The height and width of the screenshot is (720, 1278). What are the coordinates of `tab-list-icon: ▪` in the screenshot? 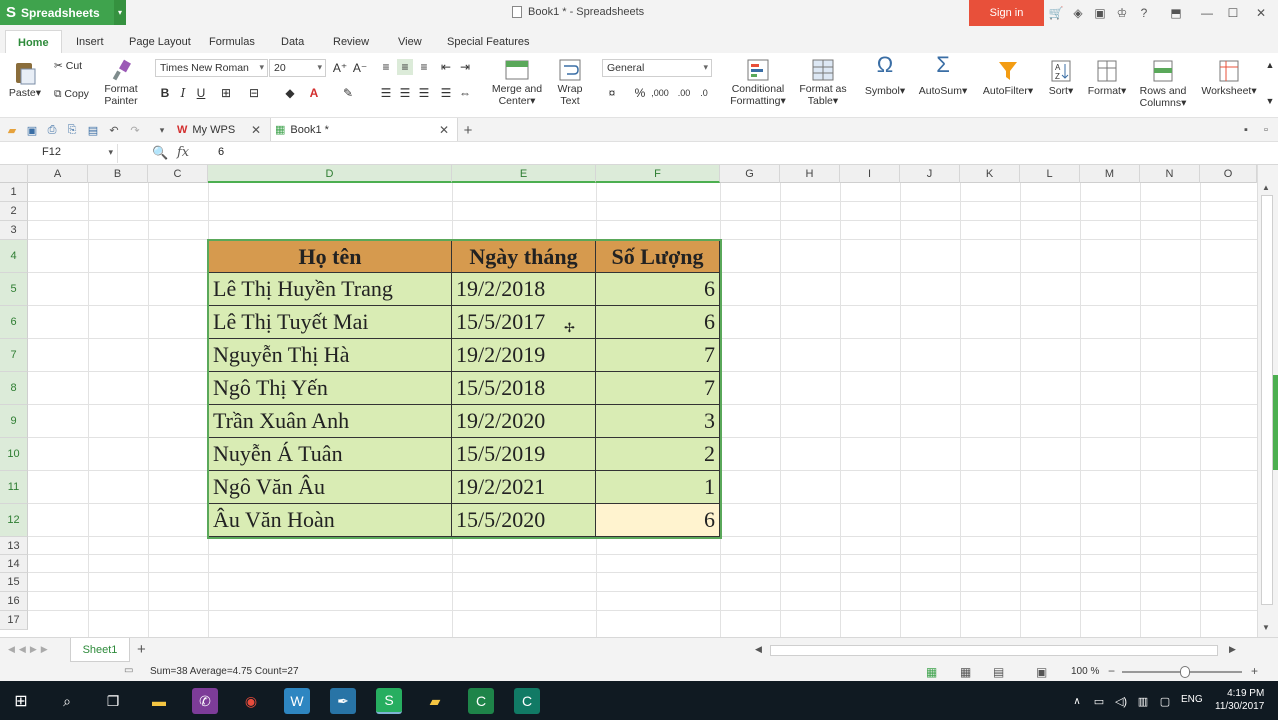 It's located at (1246, 130).